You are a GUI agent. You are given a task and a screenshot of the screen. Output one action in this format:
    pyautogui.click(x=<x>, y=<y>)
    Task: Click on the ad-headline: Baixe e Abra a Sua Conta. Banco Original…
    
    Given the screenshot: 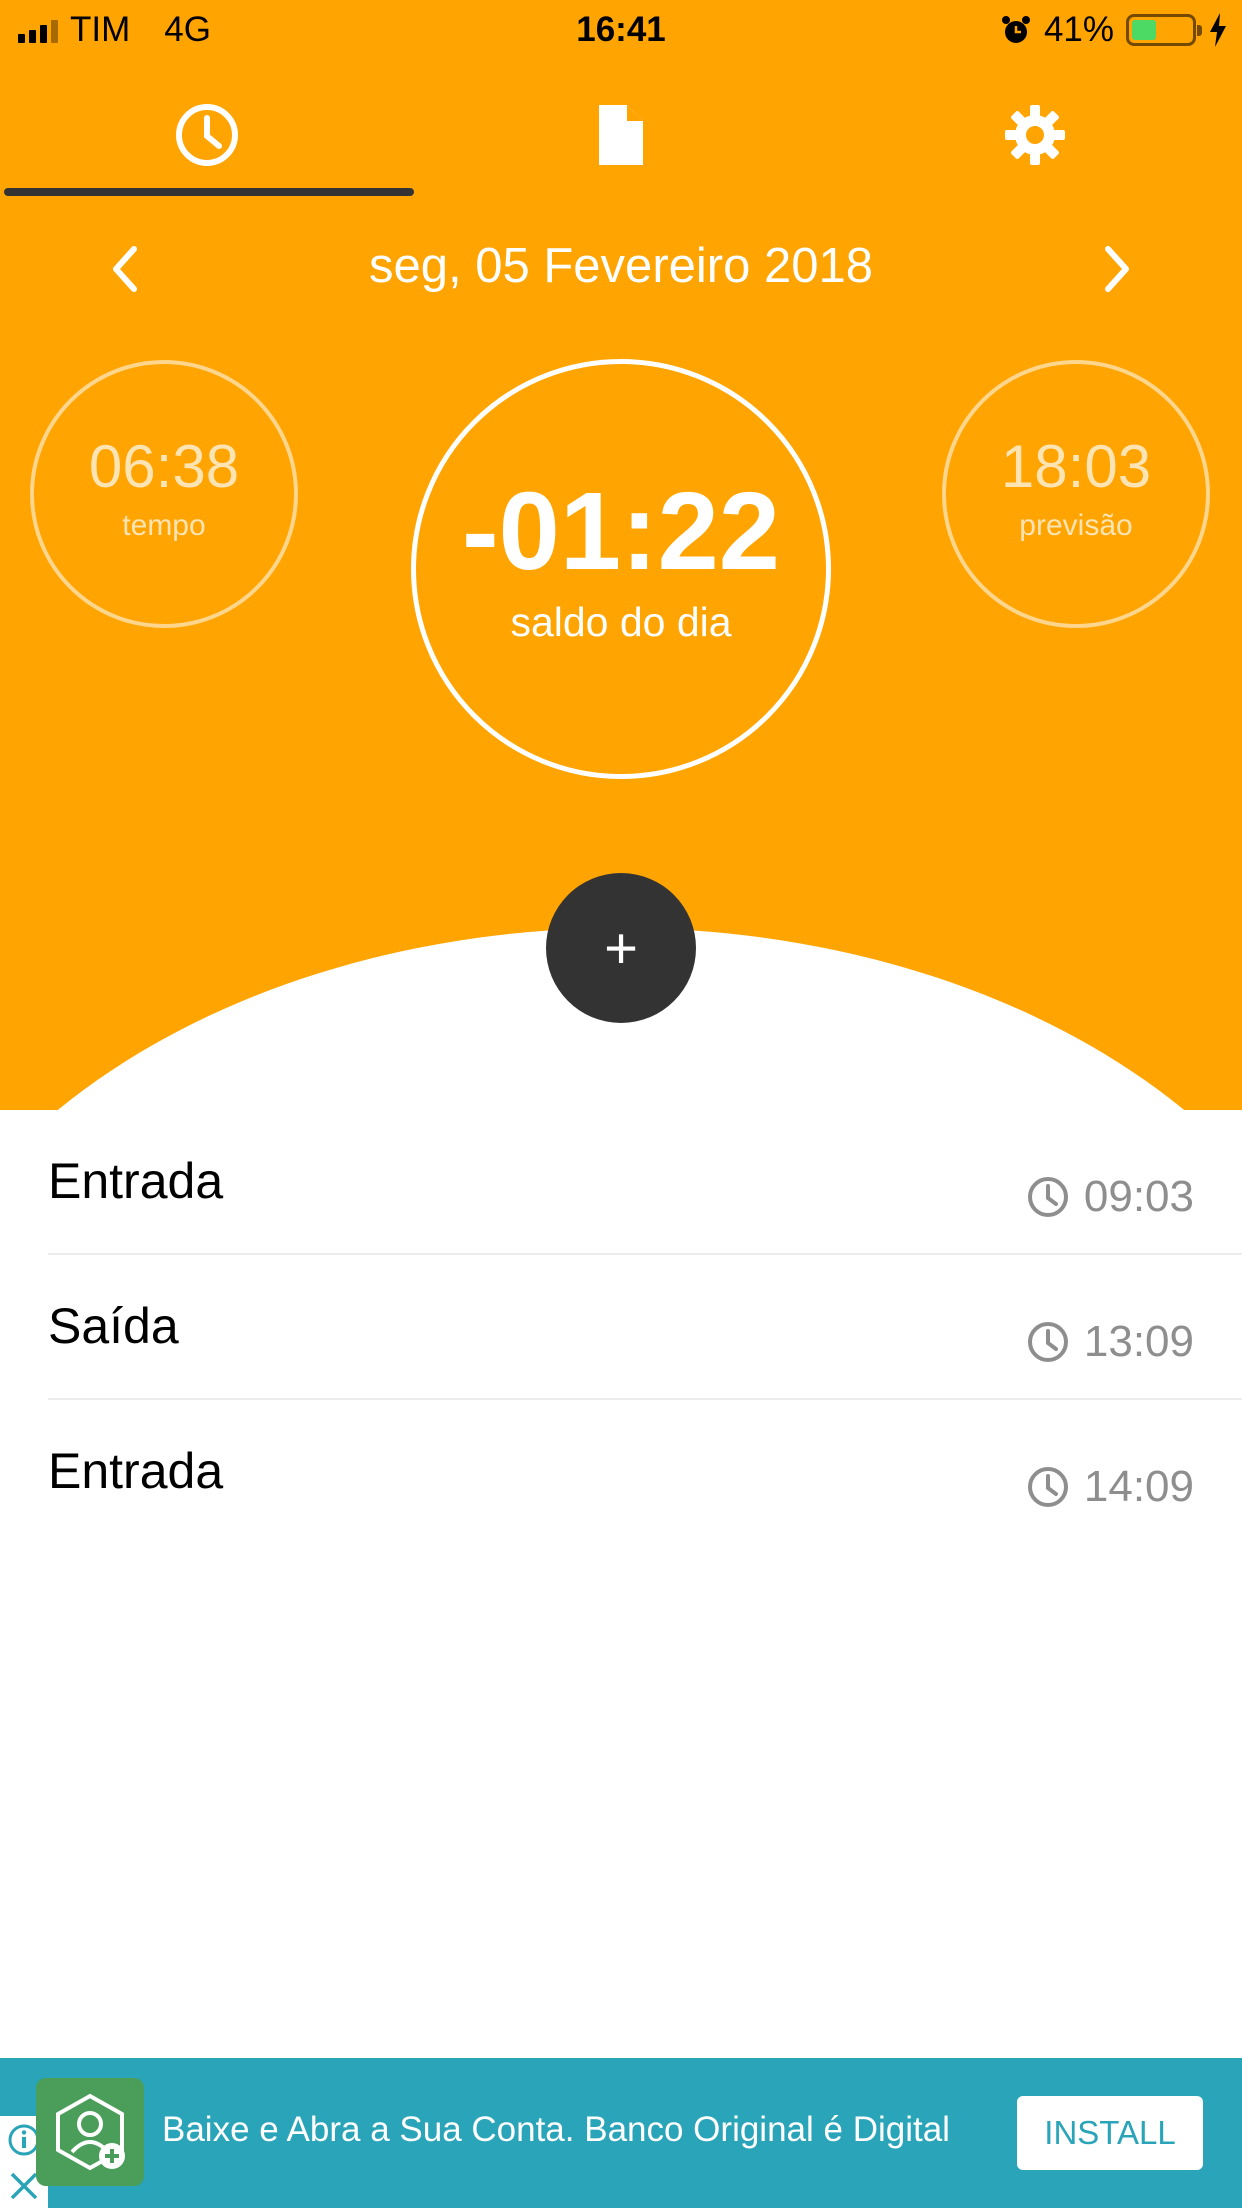 What is the action you would take?
    pyautogui.click(x=556, y=2129)
    